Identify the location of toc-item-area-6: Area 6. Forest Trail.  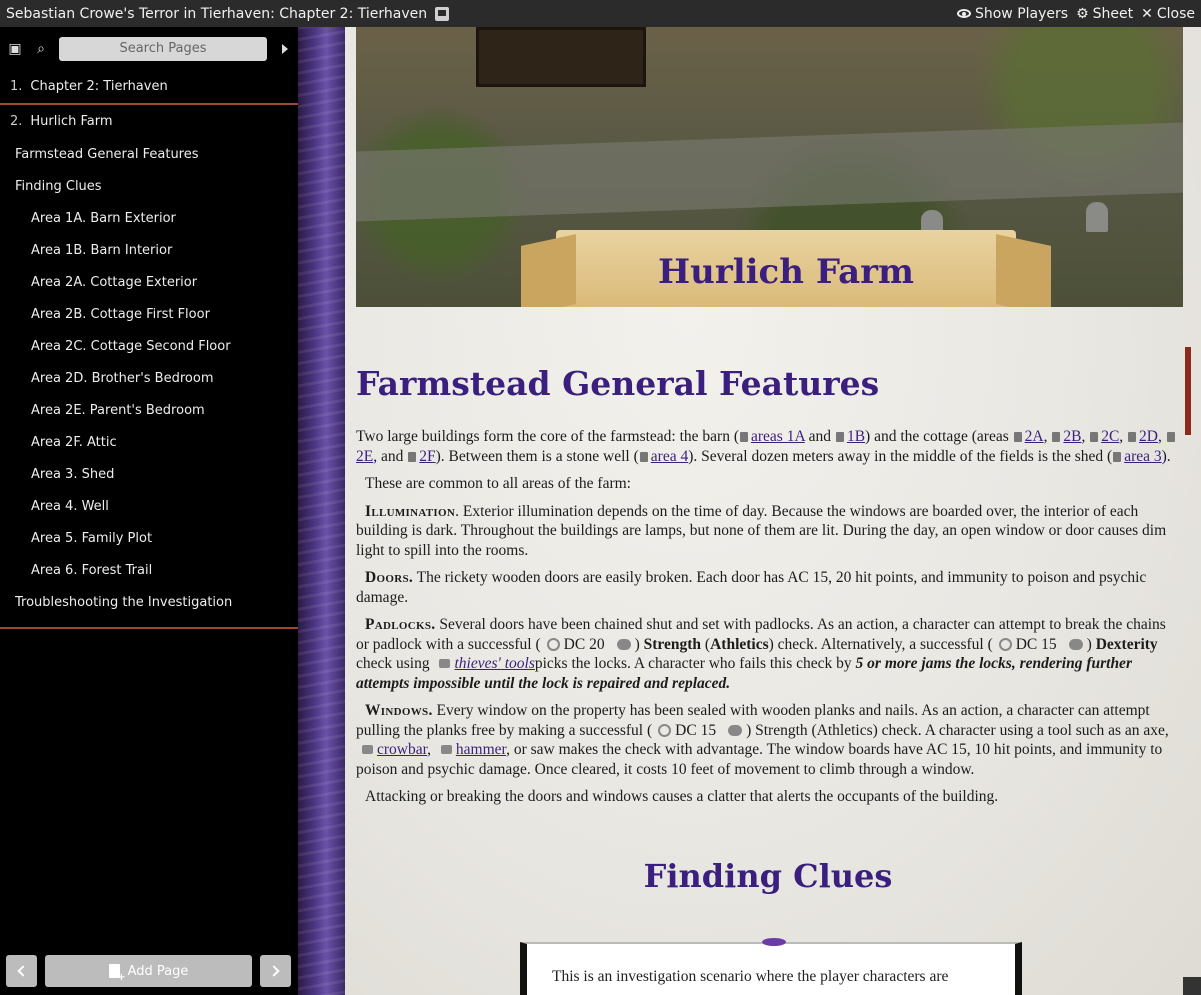
(149, 570).